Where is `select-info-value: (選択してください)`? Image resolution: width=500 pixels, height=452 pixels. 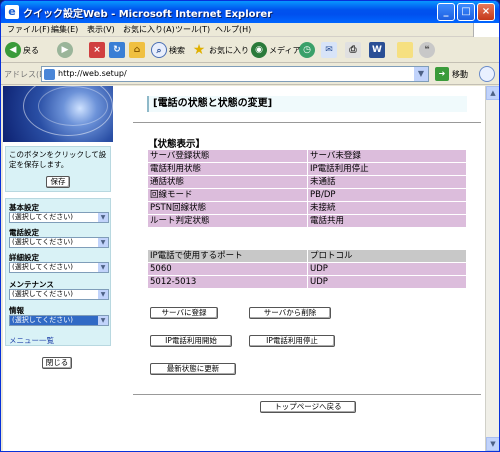
select-info-value: (選択してください) is located at coordinates (43, 320).